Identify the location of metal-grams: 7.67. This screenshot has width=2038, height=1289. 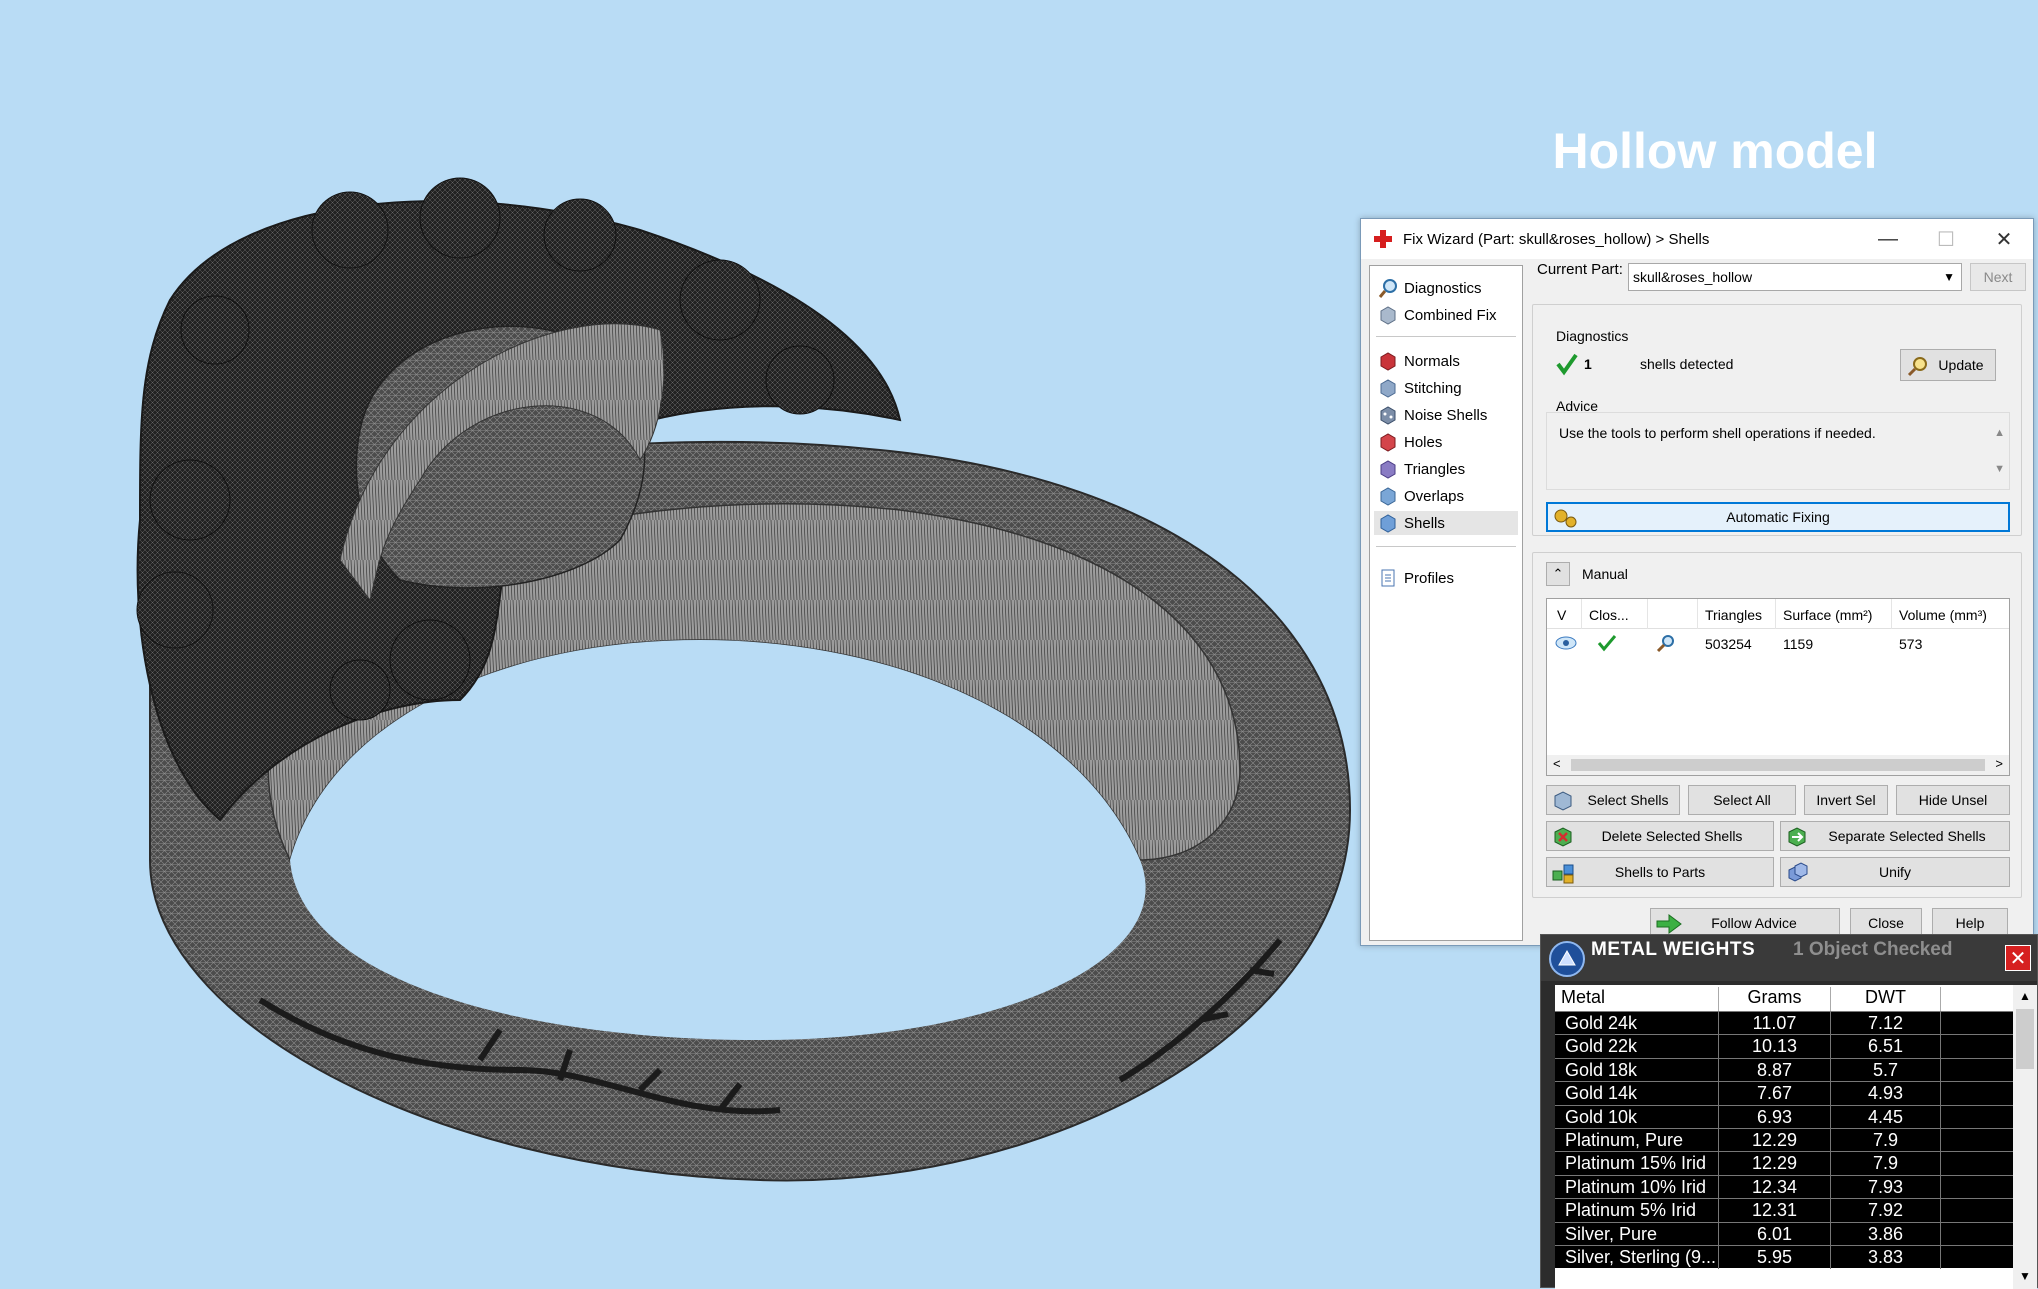
(1775, 1094).